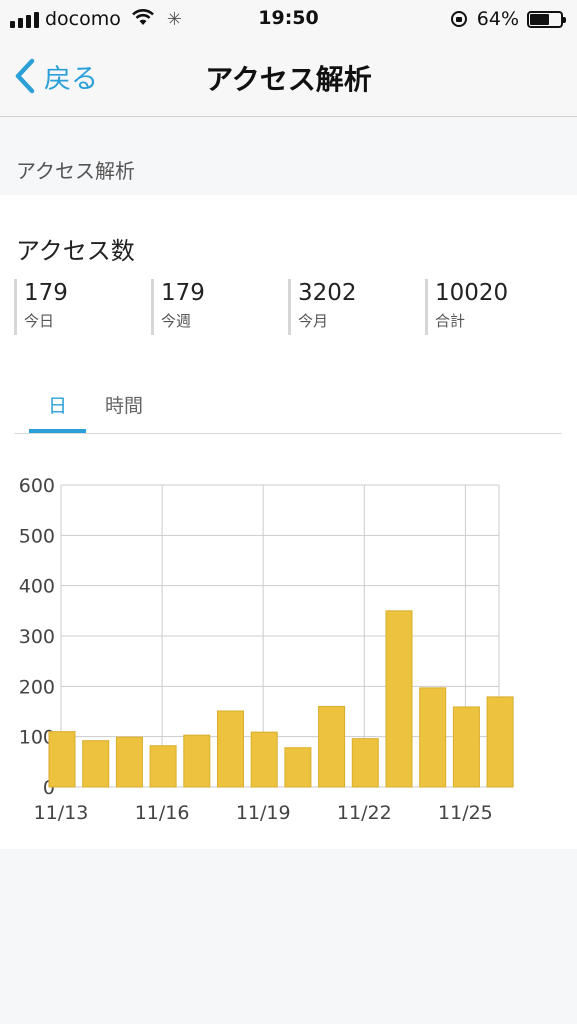 The height and width of the screenshot is (1024, 577). I want to click on period-tabs: 日 時間, so click(288, 410).